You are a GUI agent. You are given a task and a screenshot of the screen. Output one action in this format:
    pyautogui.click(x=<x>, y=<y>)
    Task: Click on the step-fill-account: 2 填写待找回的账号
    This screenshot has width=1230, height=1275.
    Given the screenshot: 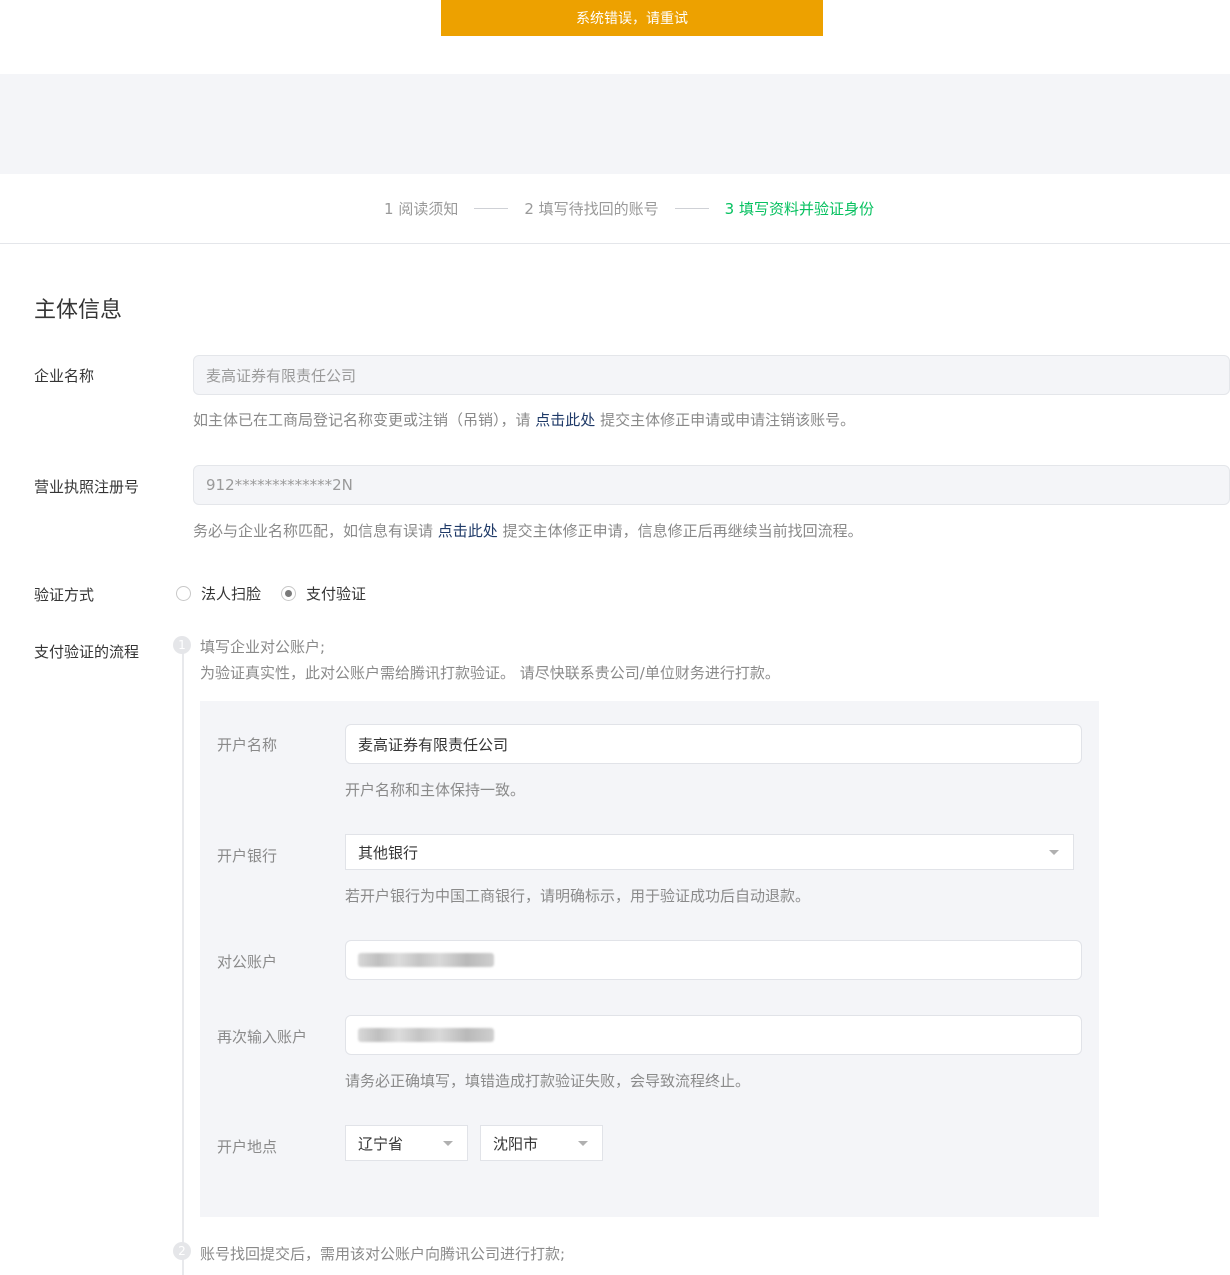 What is the action you would take?
    pyautogui.click(x=591, y=209)
    